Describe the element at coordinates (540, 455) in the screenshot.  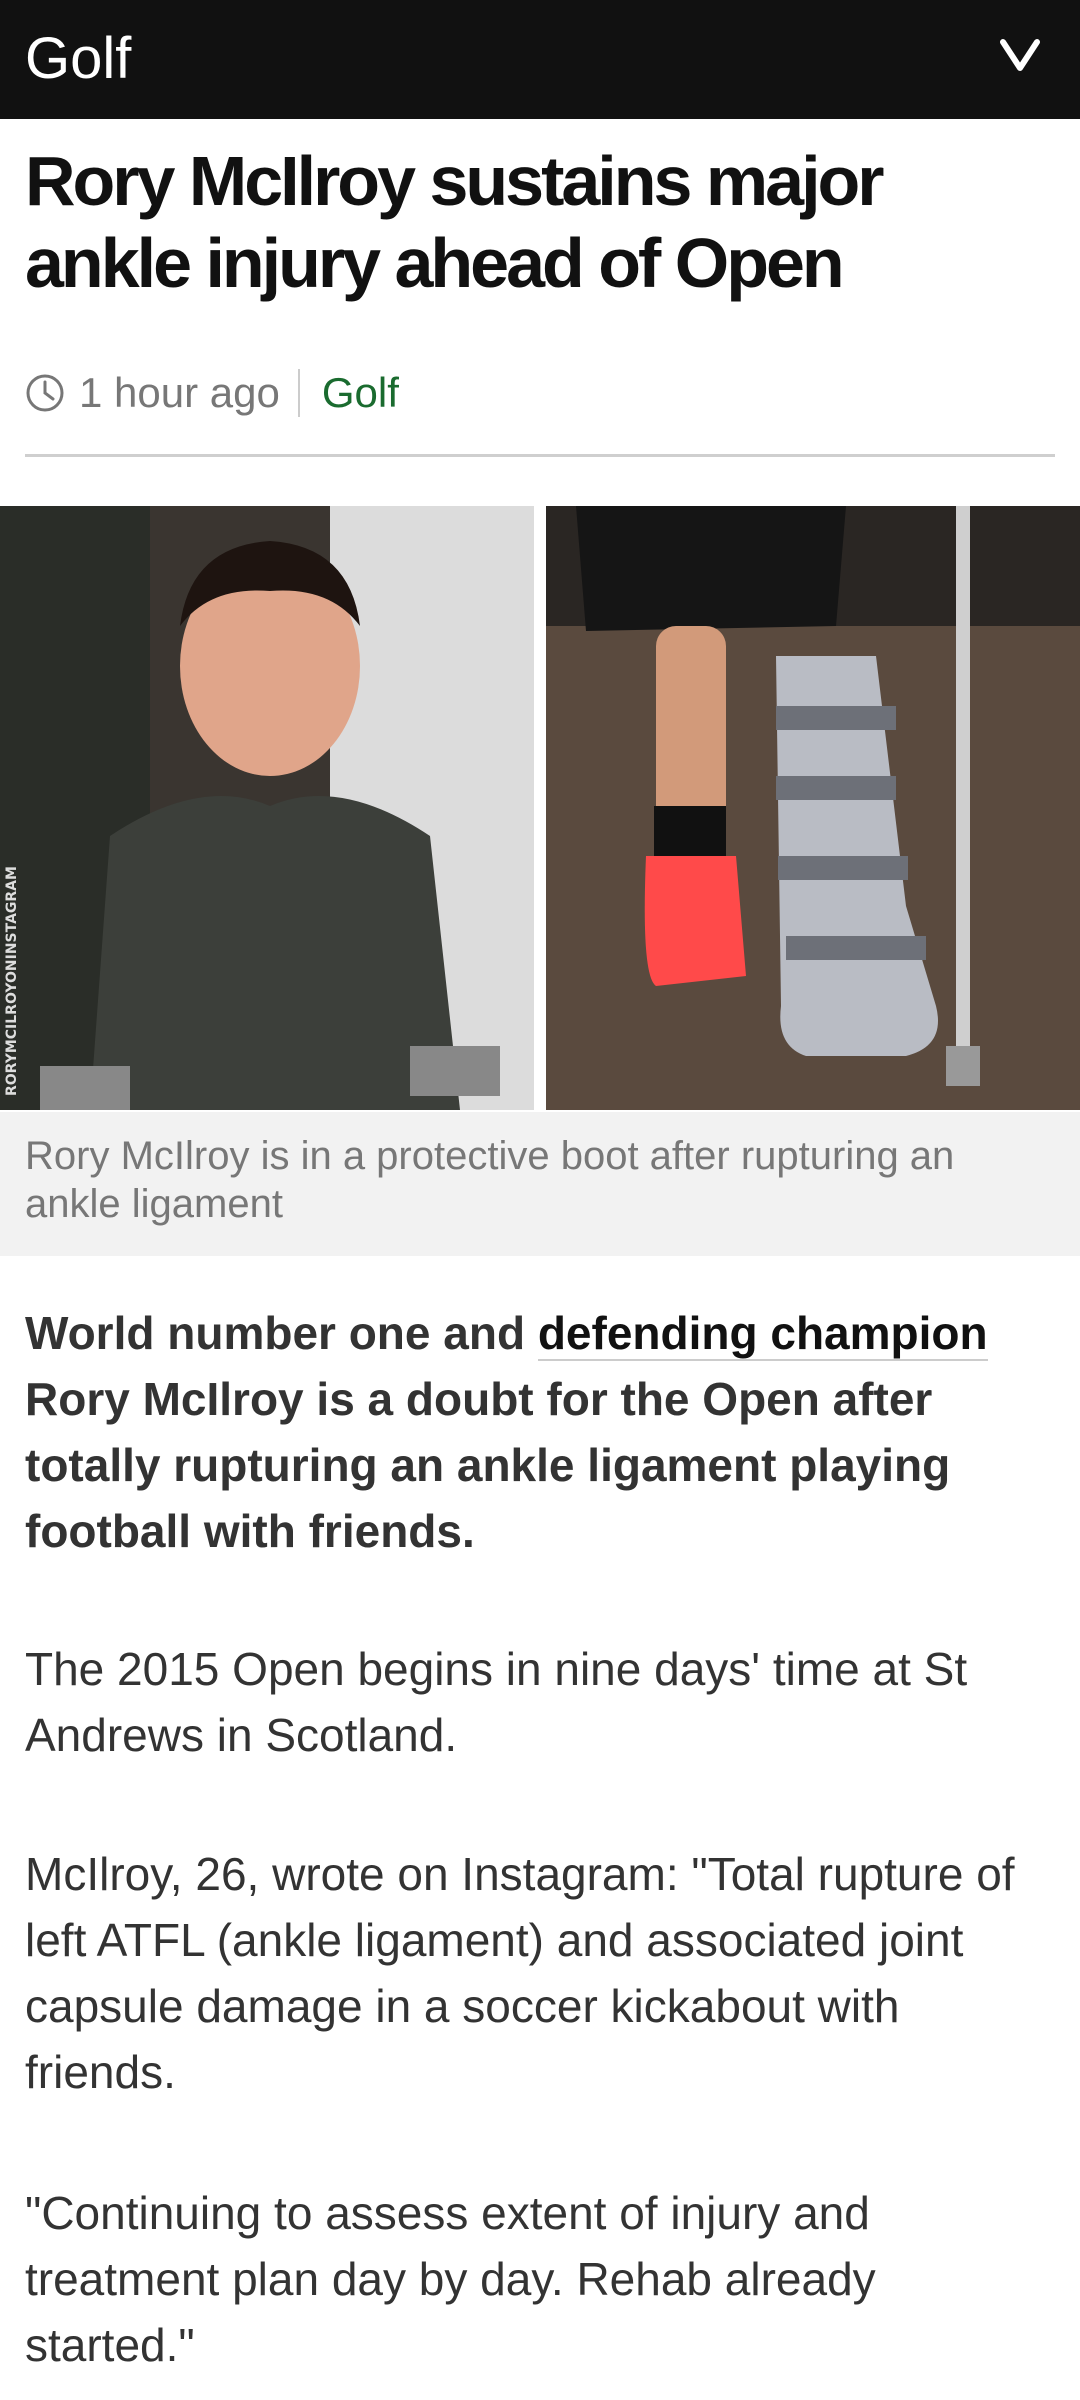
I see `header-divider` at that location.